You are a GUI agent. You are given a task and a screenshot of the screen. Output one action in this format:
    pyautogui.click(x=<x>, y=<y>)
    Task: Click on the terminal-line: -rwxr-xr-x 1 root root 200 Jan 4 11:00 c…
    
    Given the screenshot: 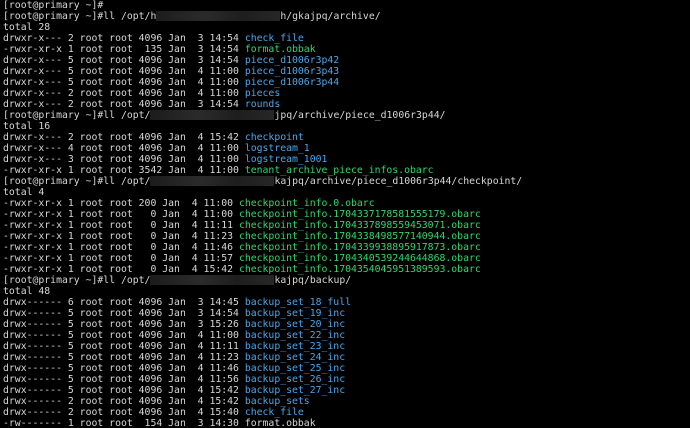 What is the action you would take?
    pyautogui.click(x=346, y=203)
    